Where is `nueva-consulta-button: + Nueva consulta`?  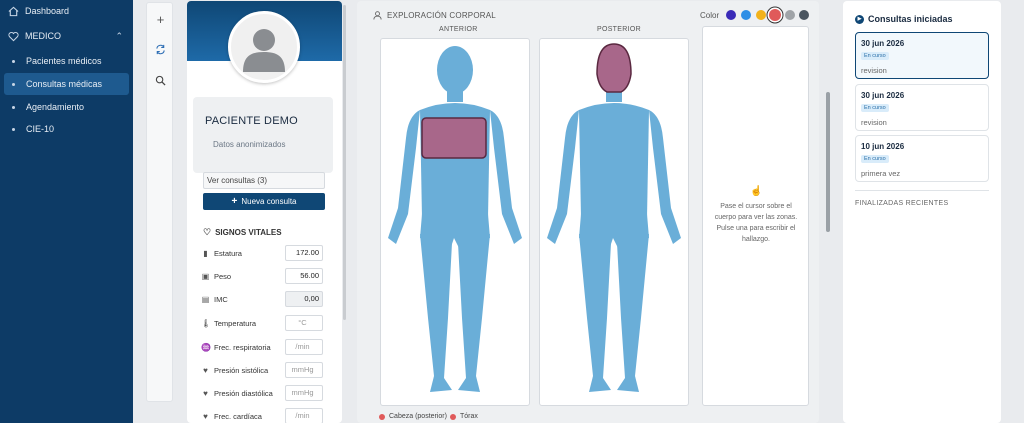 nueva-consulta-button: + Nueva consulta is located at coordinates (264, 201).